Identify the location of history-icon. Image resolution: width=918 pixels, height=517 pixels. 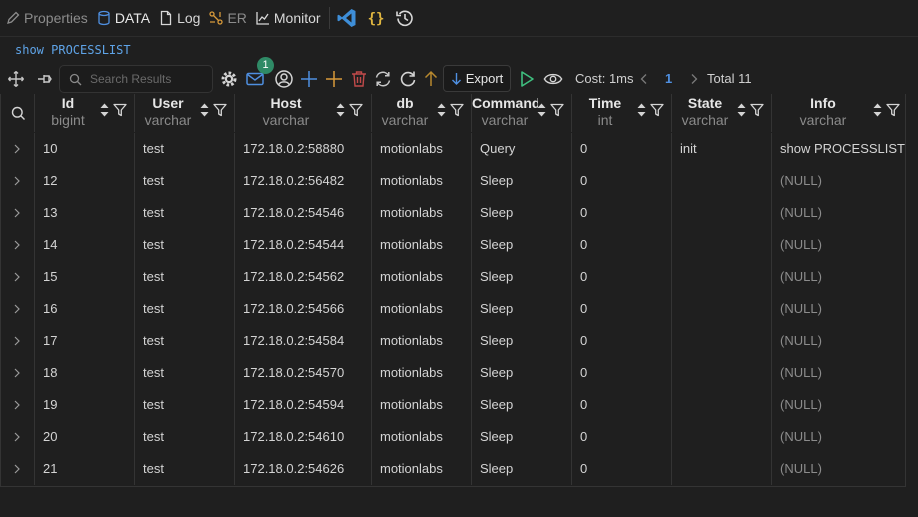
(405, 18).